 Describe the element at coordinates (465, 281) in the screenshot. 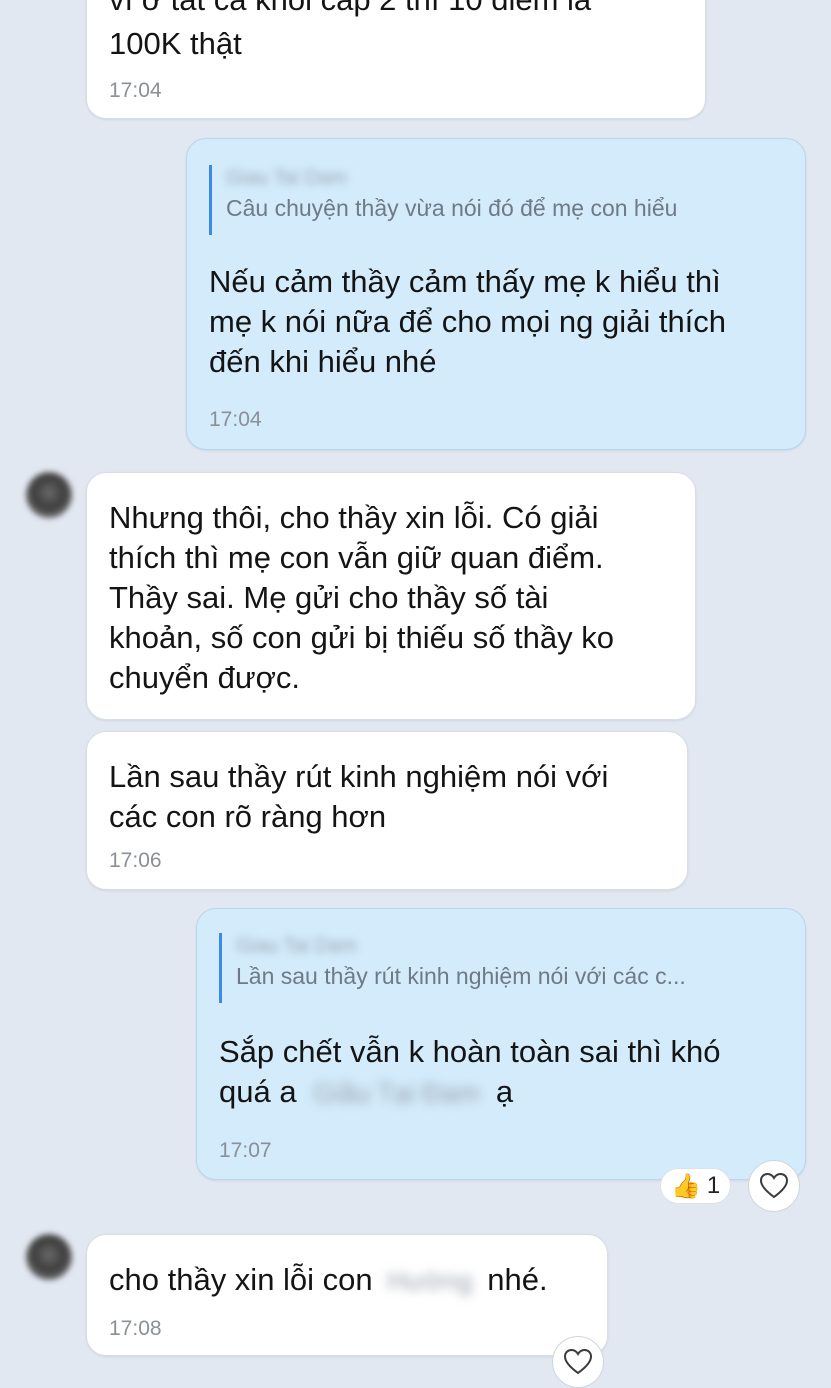

I see `message-text: Nếu cảm thầy cảm thấy mẹ k hiểu thì` at that location.